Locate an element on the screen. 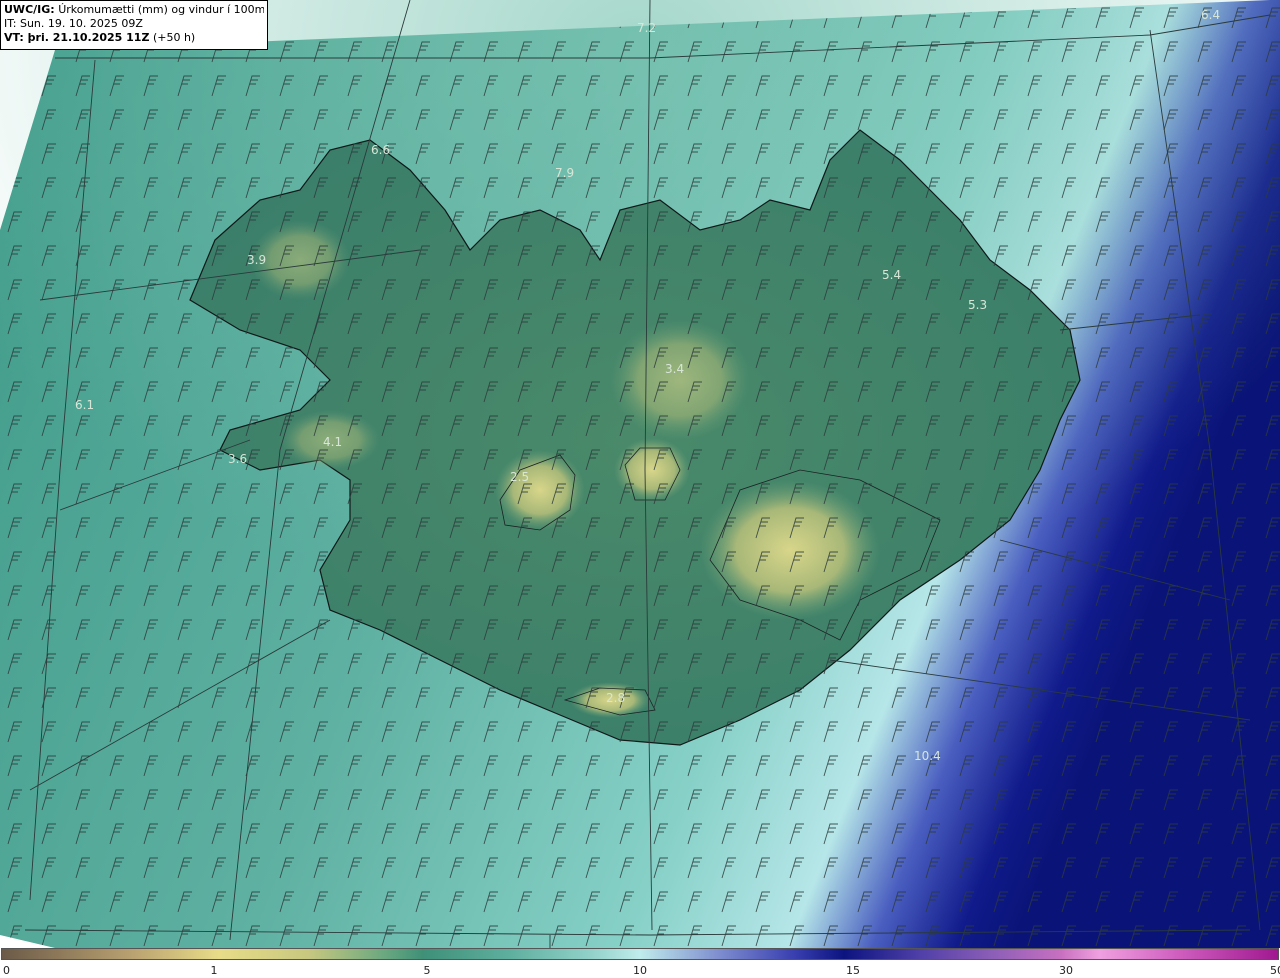 This screenshot has height=978, width=1280. colorbar-tick: 0 is located at coordinates (6, 970).